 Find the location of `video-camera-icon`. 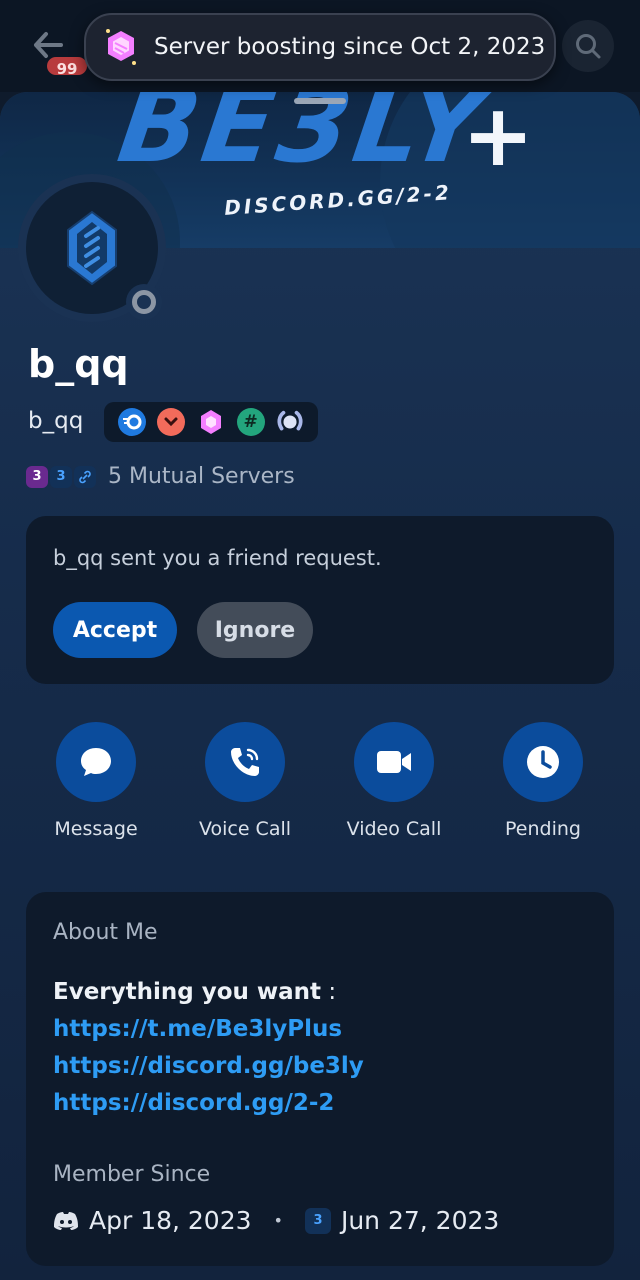

video-camera-icon is located at coordinates (394, 762).